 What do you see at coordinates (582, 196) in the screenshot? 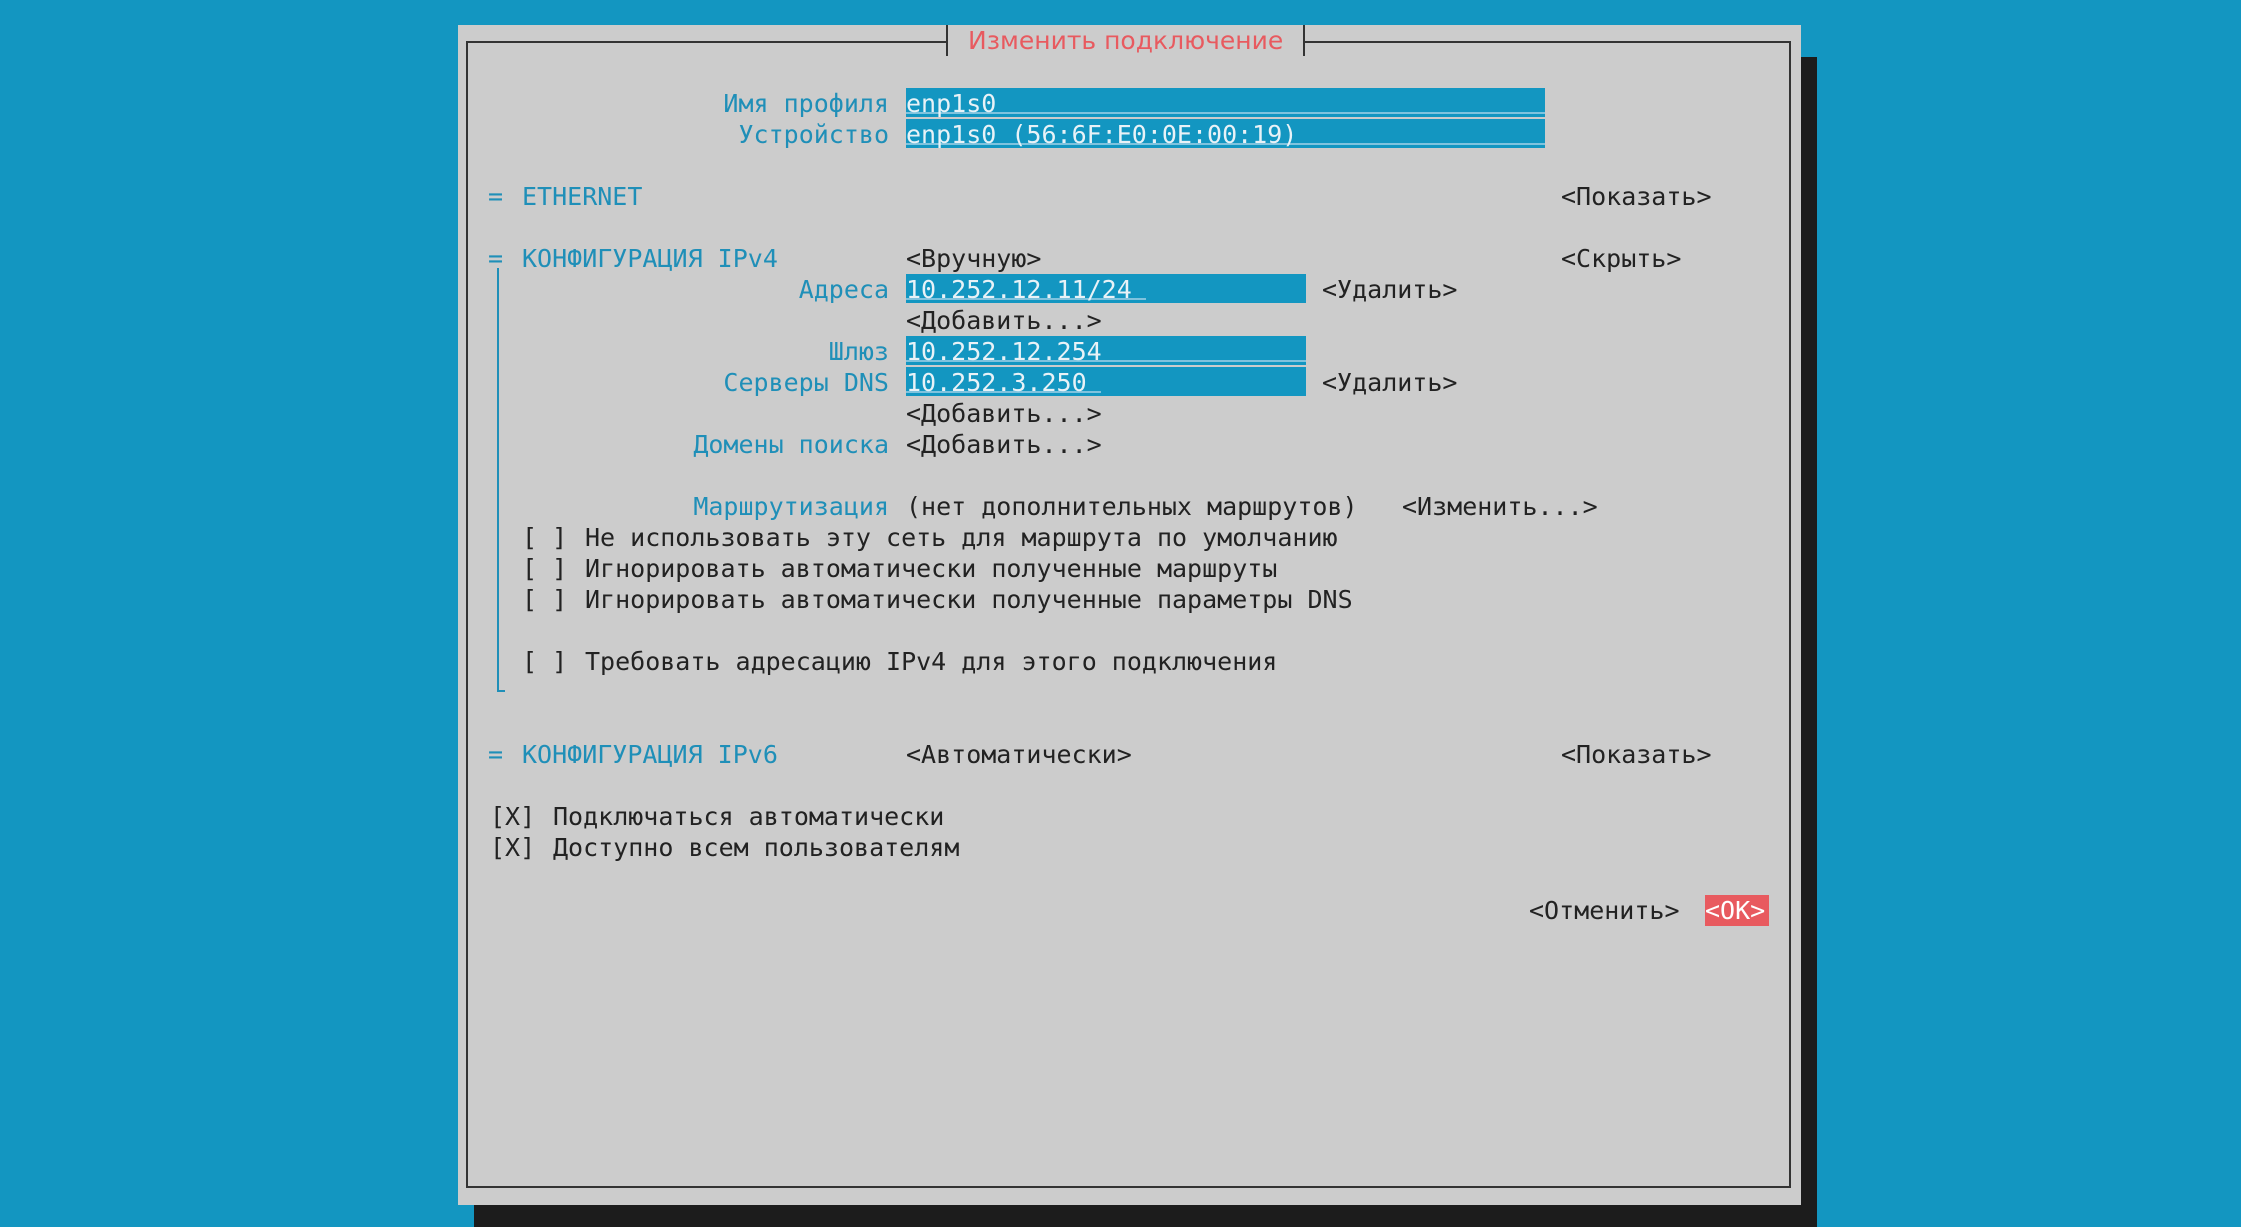
I see `ethernet-section-title: ETHERNET` at bounding box center [582, 196].